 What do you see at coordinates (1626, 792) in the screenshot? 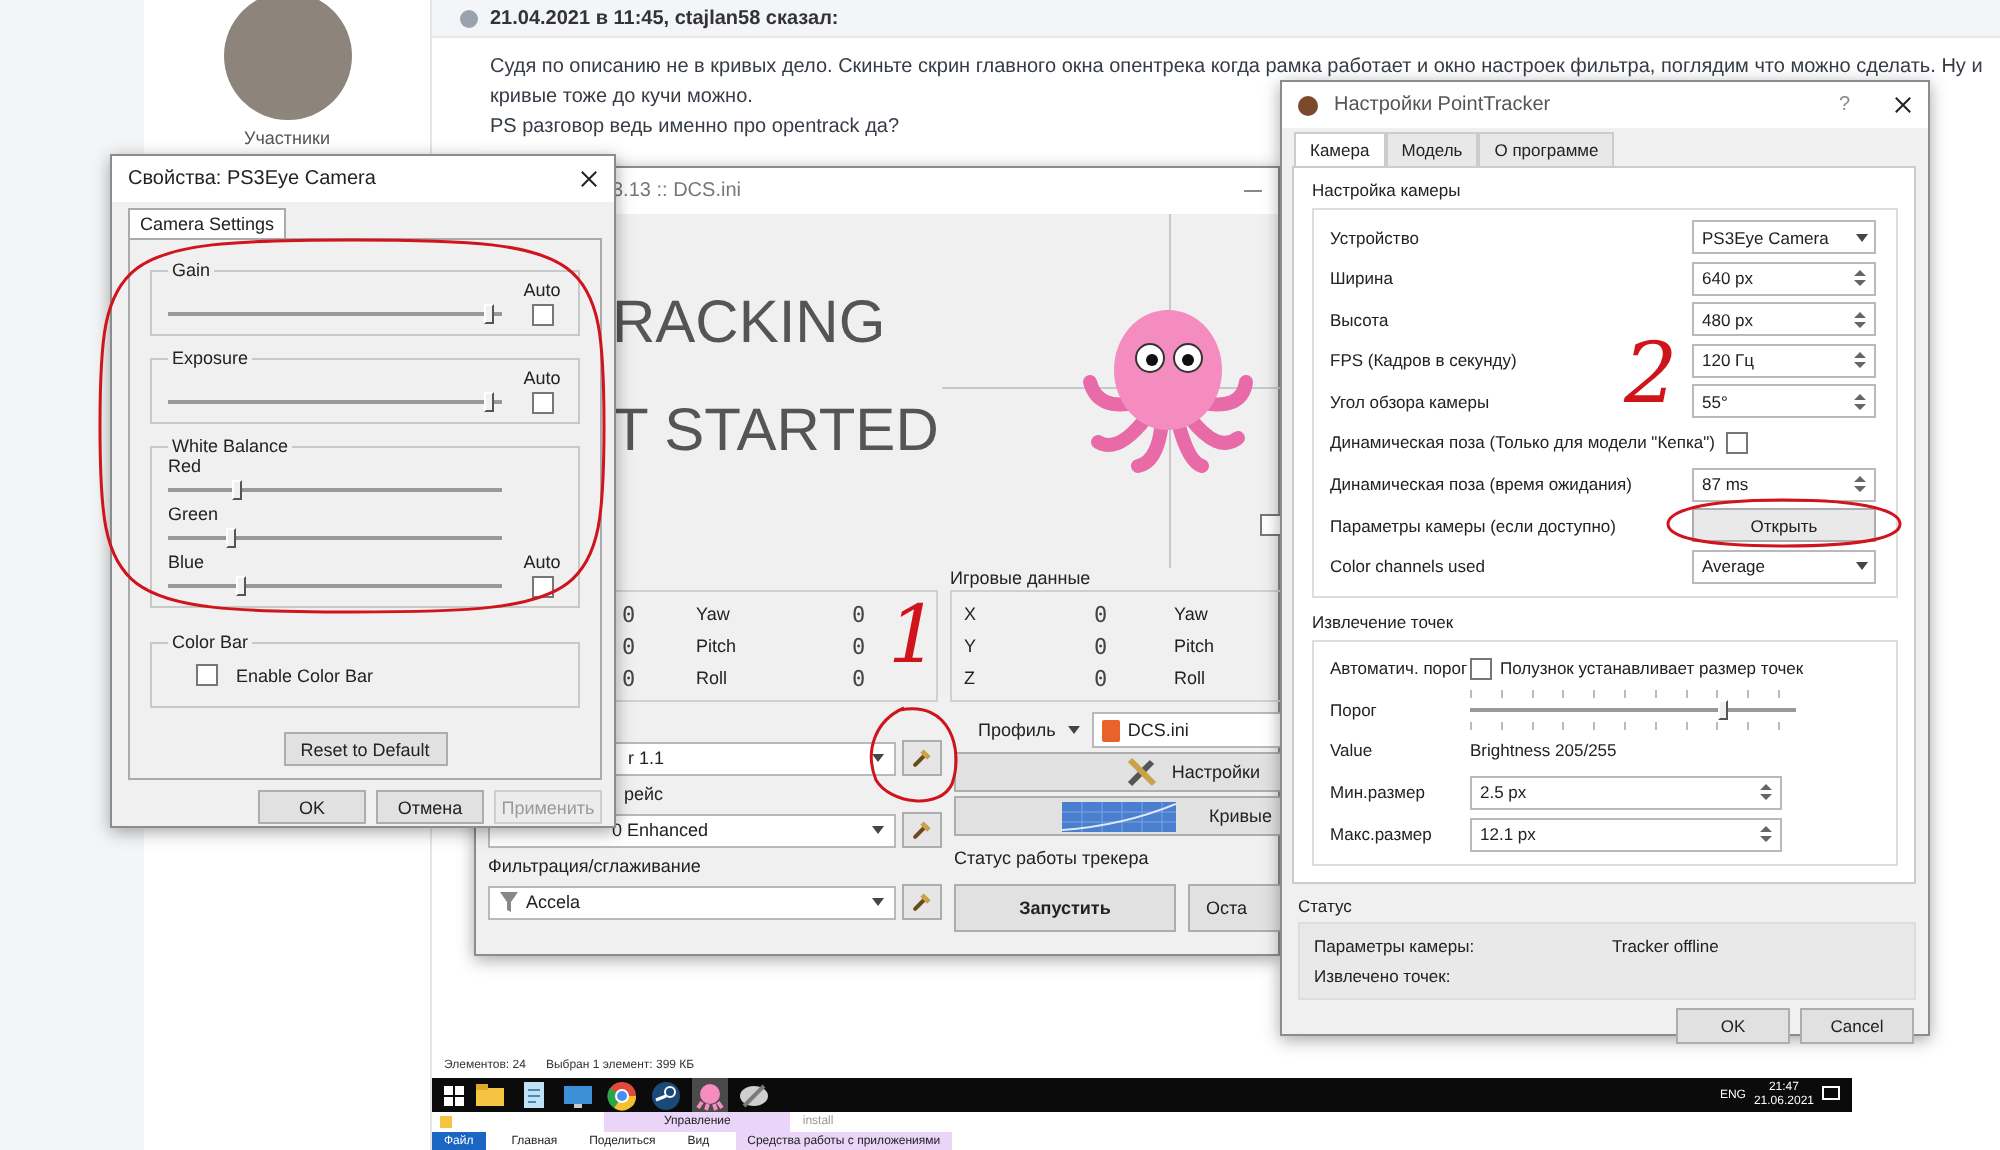
I see `spin-field: 2.5 px` at bounding box center [1626, 792].